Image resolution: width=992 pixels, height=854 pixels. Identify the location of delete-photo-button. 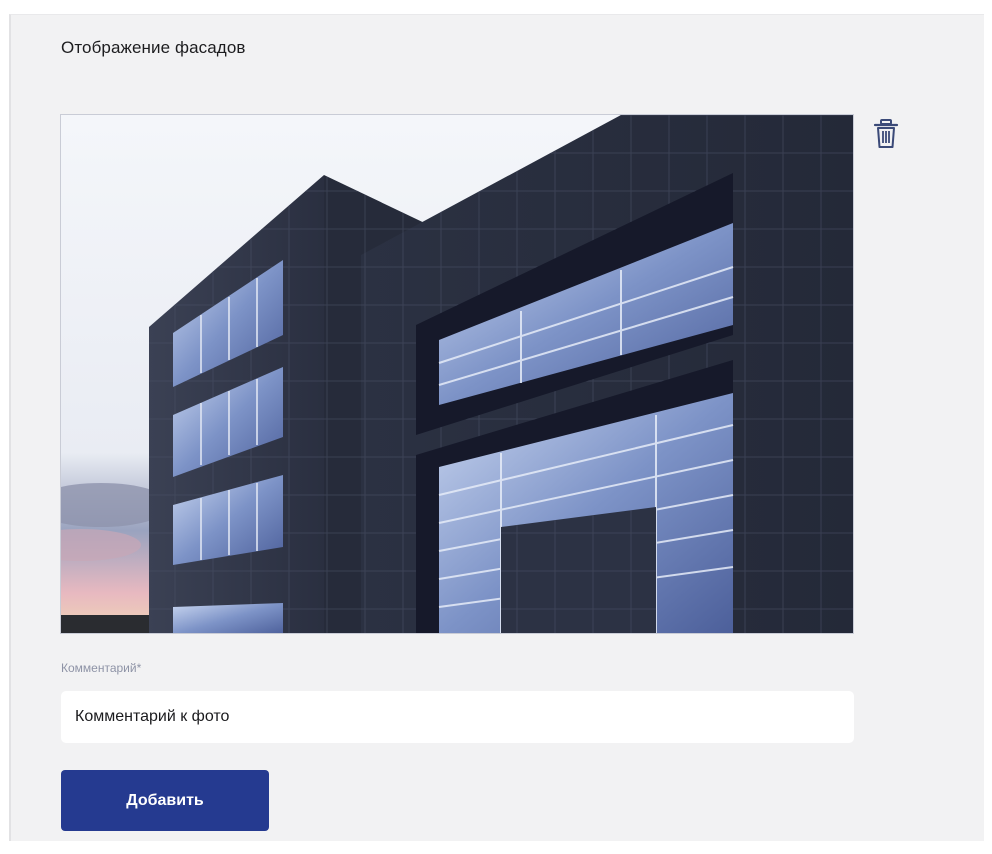
(886, 134).